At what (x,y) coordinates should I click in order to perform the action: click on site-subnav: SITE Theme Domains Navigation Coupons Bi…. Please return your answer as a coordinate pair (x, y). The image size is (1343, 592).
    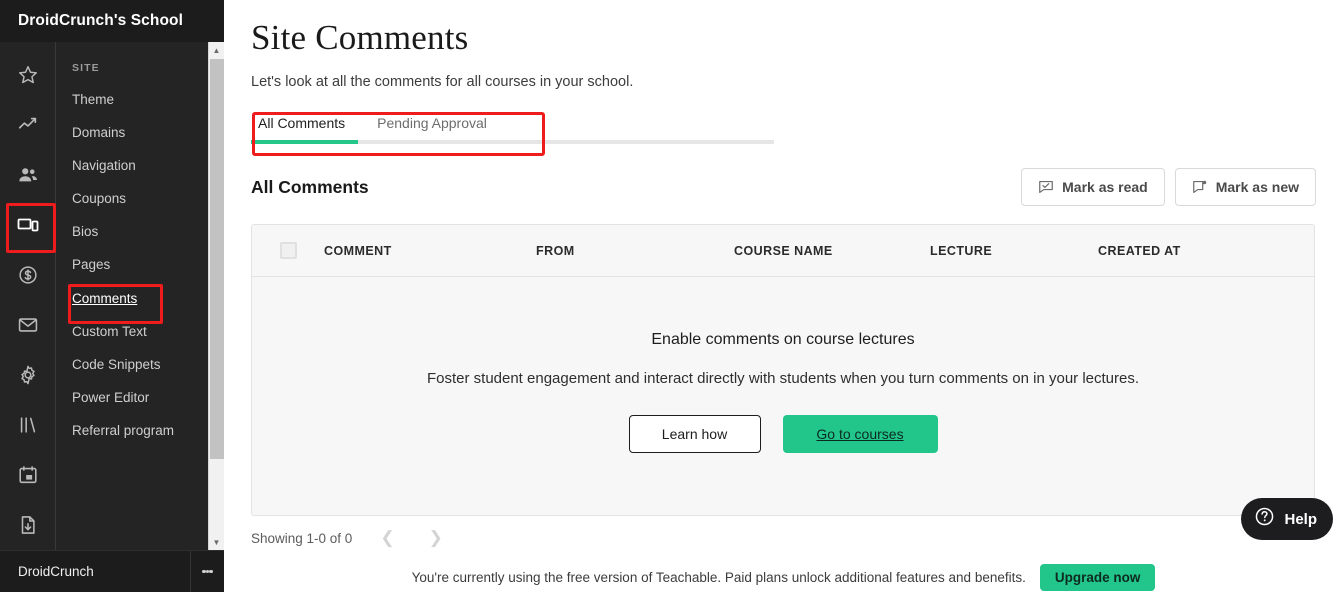
    Looking at the image, I should click on (132, 296).